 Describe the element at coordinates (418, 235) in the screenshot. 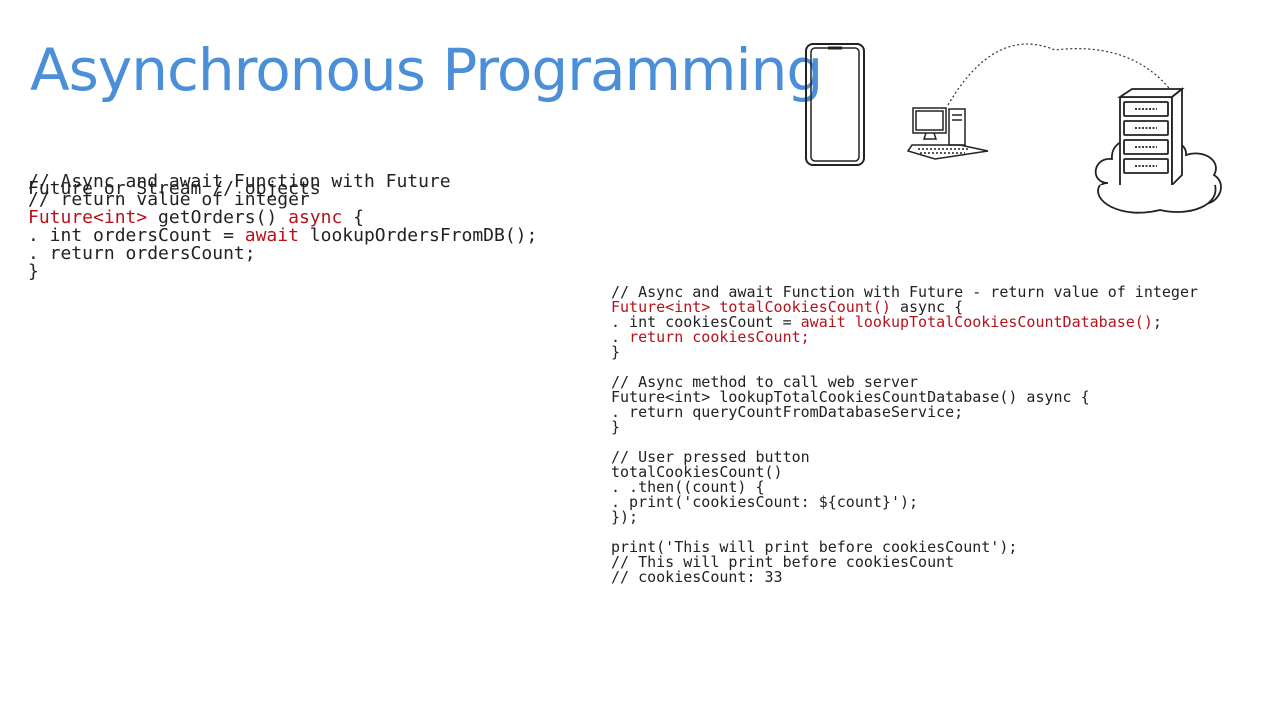

I see `code-text: lookupOrdersFromDB();` at that location.